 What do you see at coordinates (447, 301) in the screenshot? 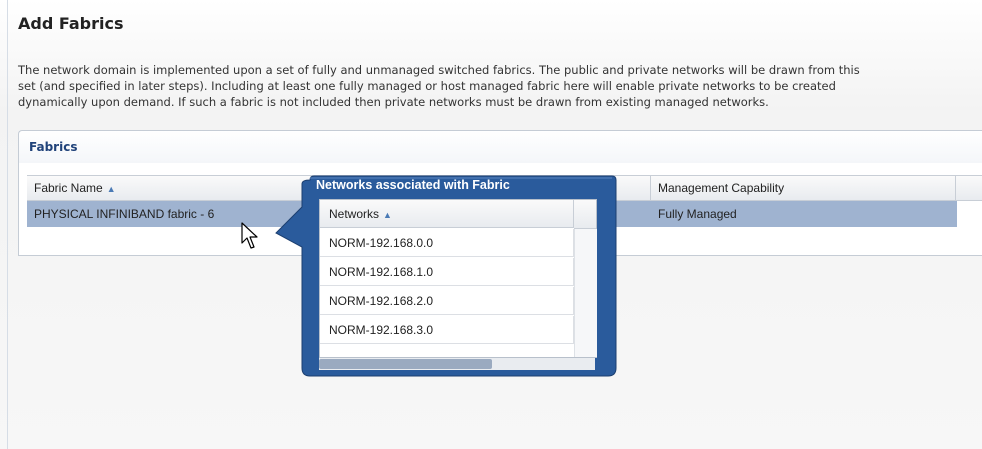
I see `network-row: NORM-192.168.2.0` at bounding box center [447, 301].